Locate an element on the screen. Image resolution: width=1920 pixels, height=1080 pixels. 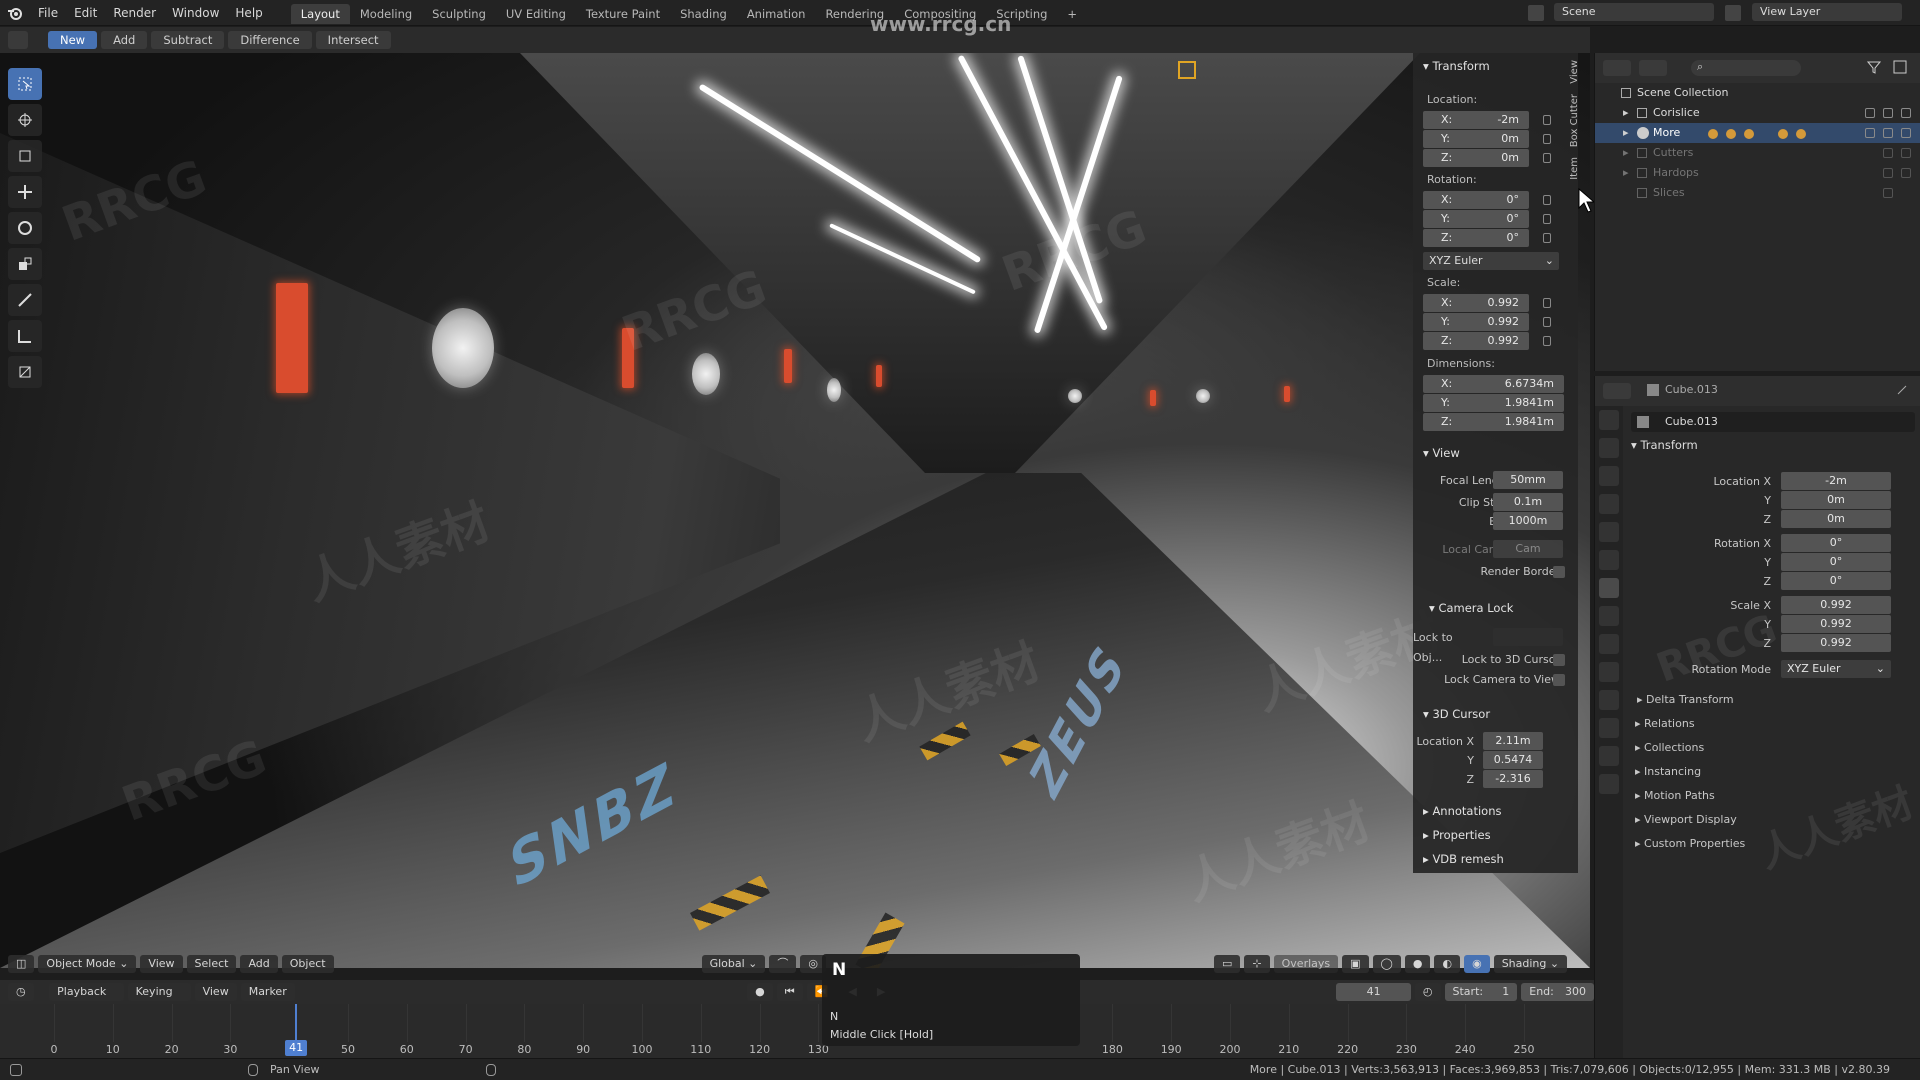
viewport-menu-view: View is located at coordinates (161, 964).